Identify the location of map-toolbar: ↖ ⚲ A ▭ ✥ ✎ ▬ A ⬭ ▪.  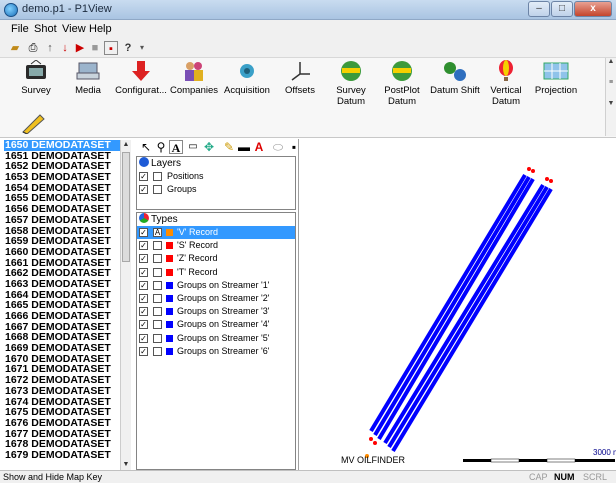
(217, 147).